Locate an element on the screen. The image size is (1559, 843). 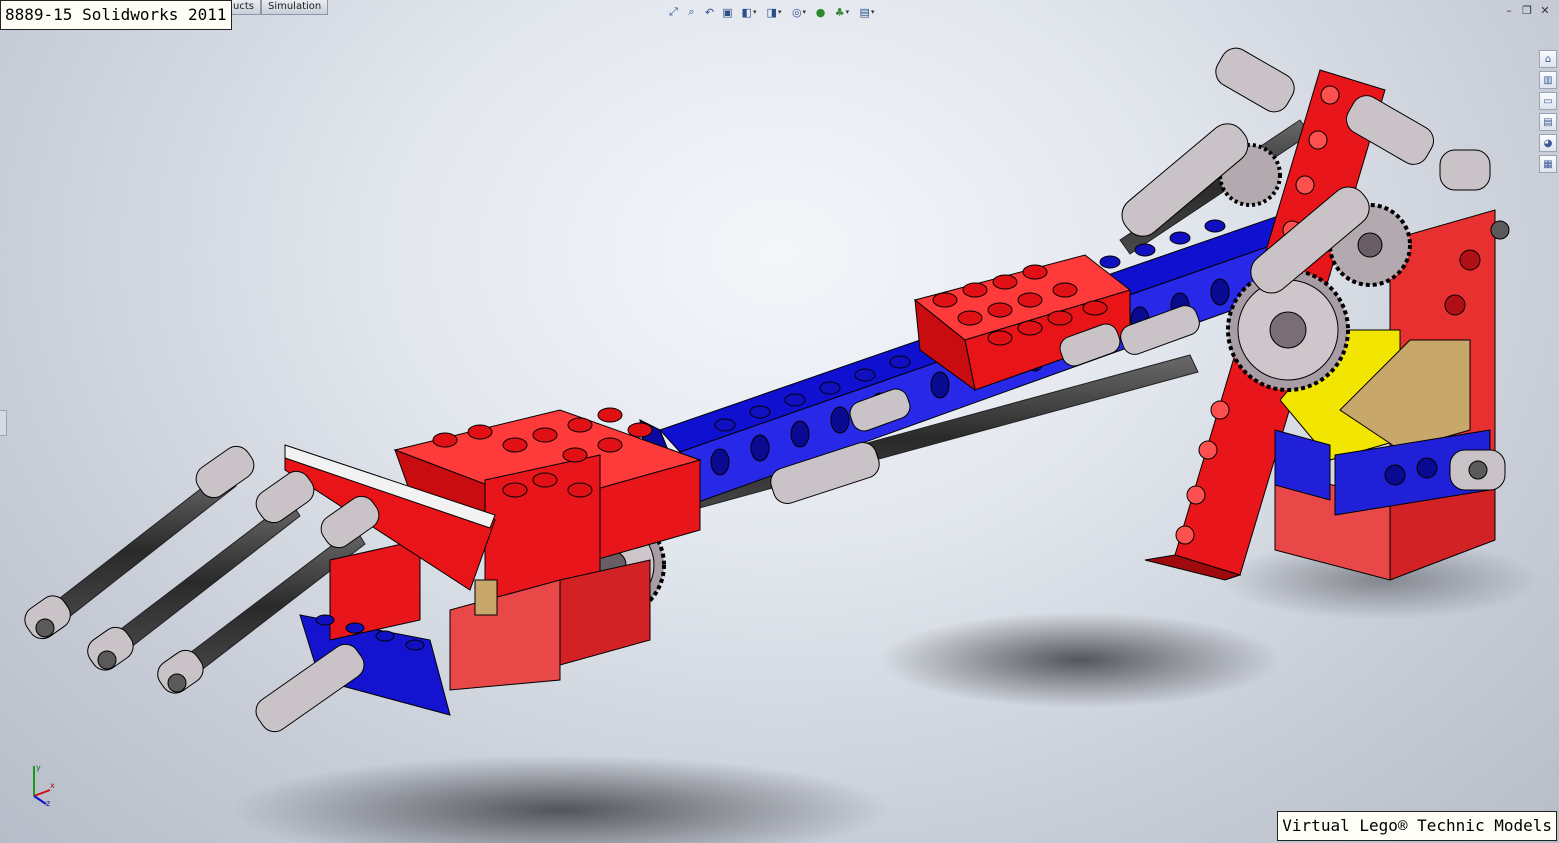
feature-manager-collapse-handle is located at coordinates (3, 423).